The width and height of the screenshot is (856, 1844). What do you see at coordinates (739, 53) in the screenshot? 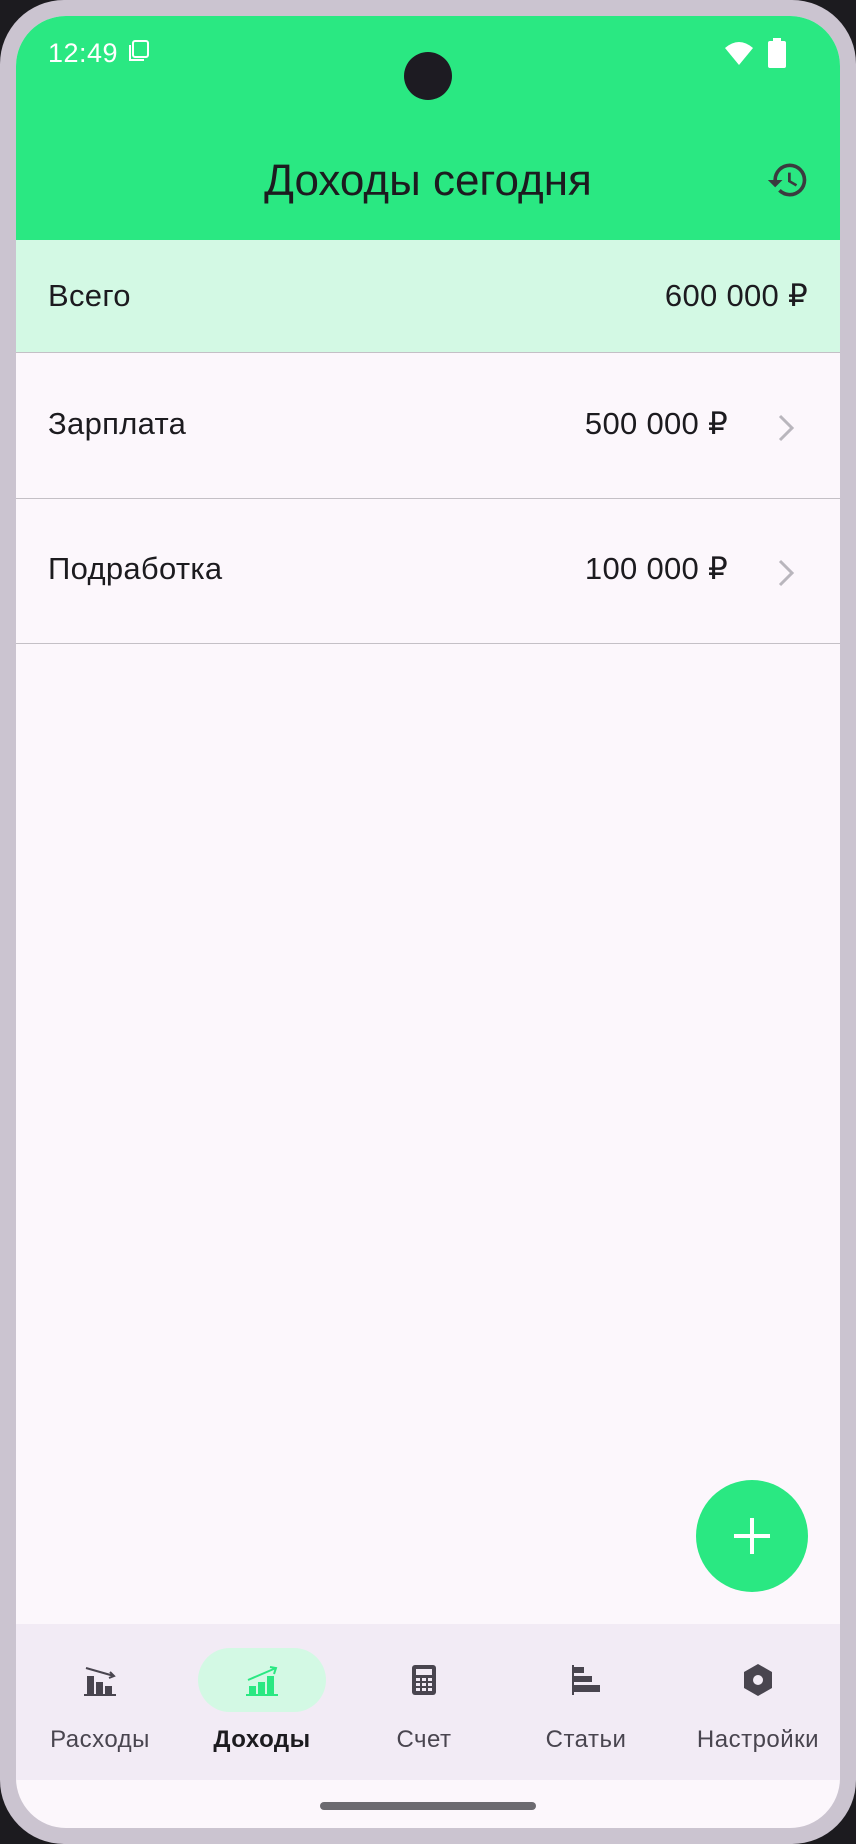
I see `wifi-icon` at bounding box center [739, 53].